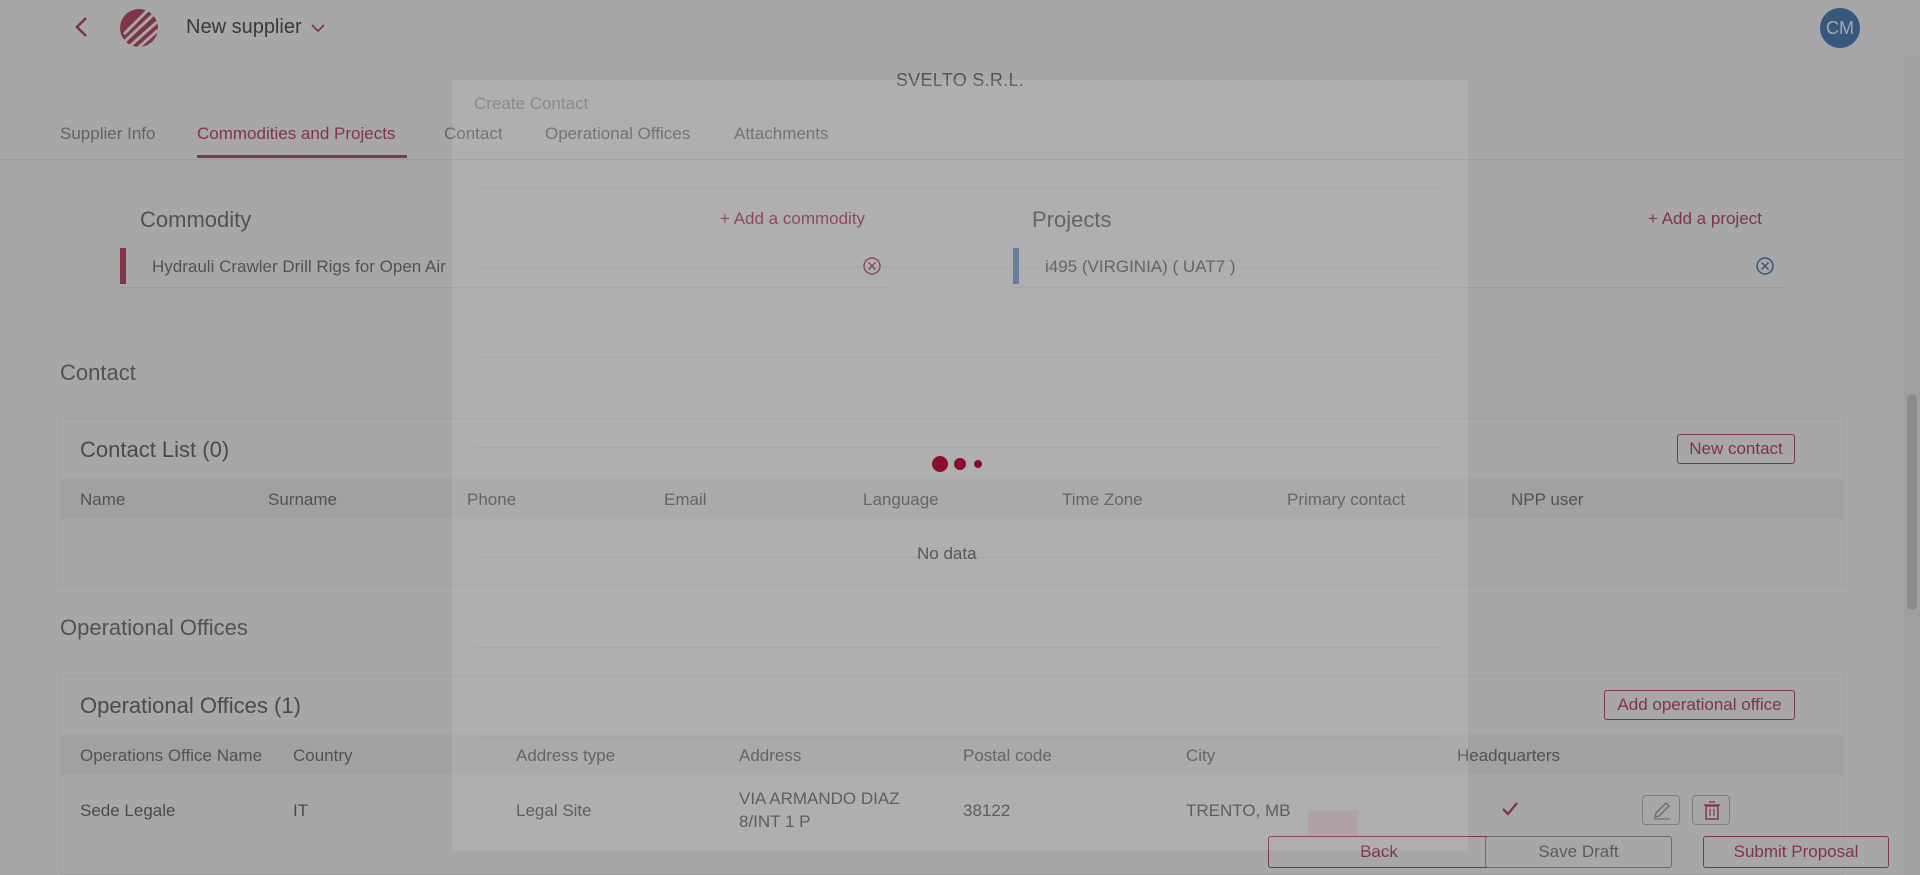 The width and height of the screenshot is (1920, 875). I want to click on loading-spinner, so click(960, 466).